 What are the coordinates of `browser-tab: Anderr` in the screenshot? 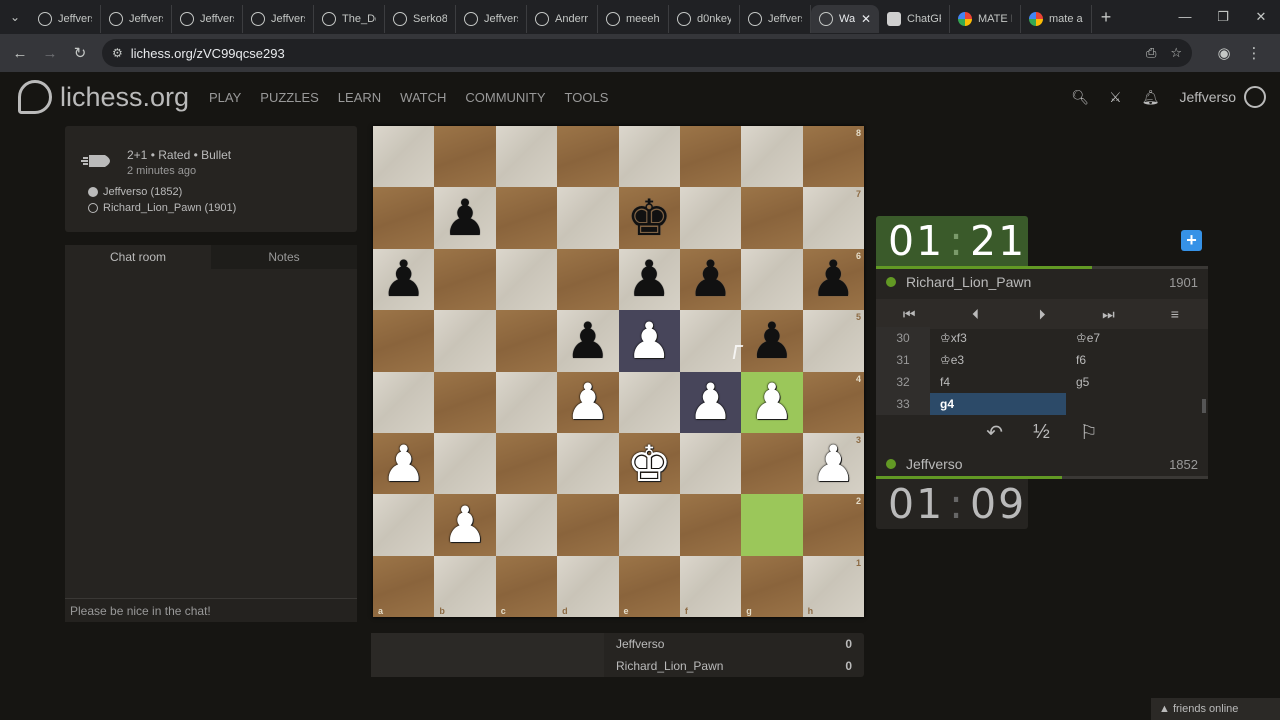 It's located at (562, 19).